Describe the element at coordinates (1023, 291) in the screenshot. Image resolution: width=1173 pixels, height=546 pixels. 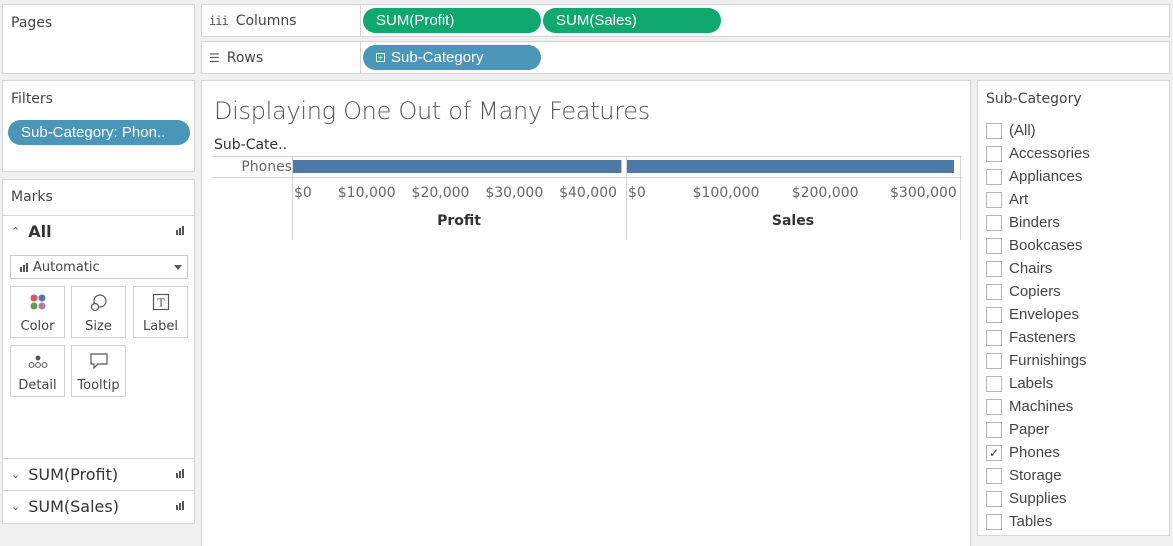
I see `filter-item-copiers: Copiers` at that location.